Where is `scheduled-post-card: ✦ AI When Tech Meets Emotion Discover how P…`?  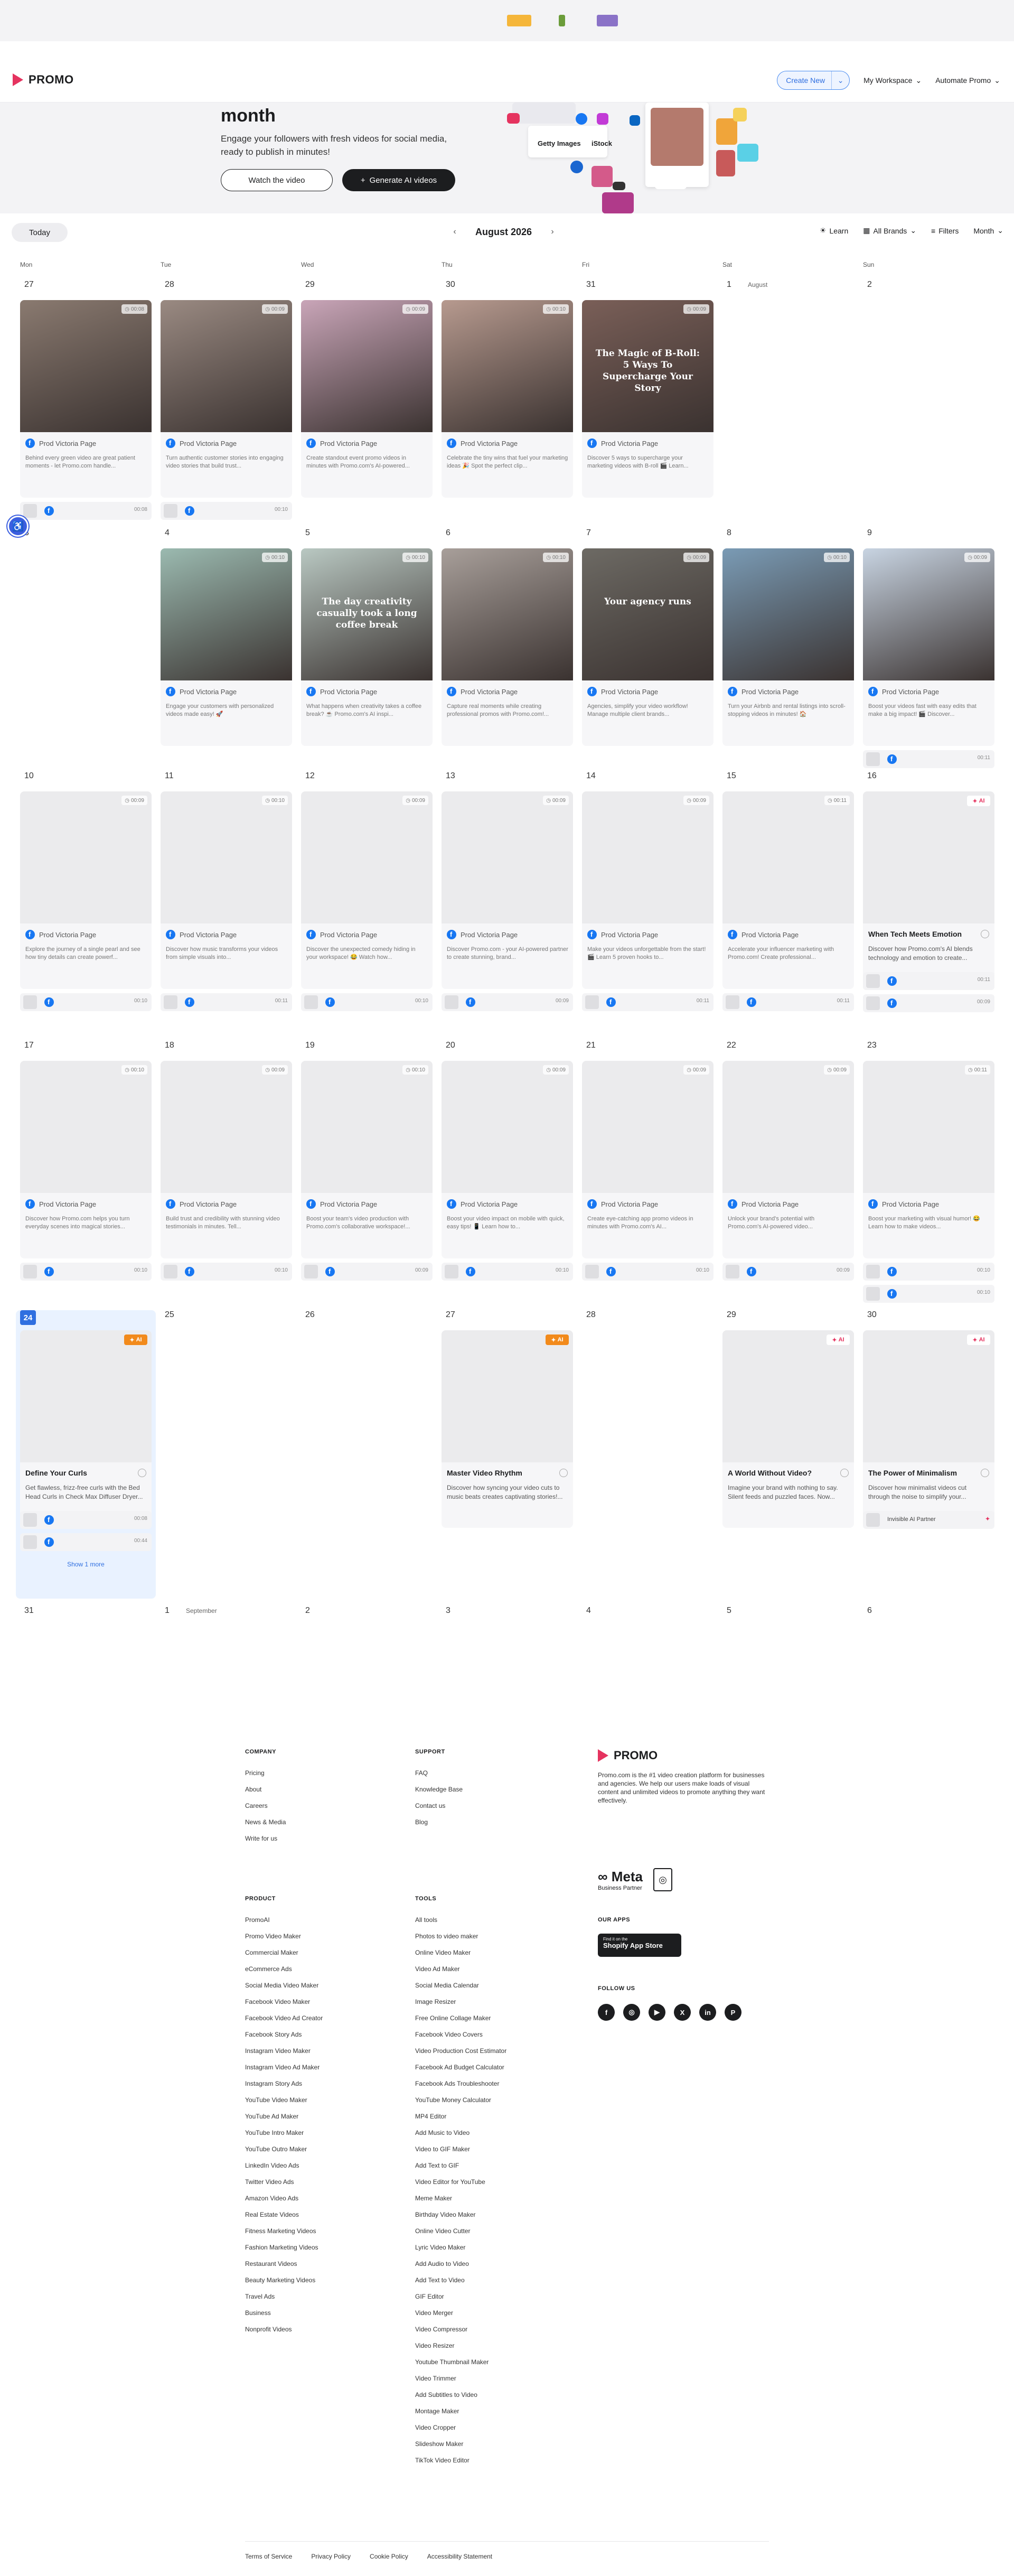 scheduled-post-card: ✦ AI When Tech Meets Emotion Discover how P… is located at coordinates (928, 890).